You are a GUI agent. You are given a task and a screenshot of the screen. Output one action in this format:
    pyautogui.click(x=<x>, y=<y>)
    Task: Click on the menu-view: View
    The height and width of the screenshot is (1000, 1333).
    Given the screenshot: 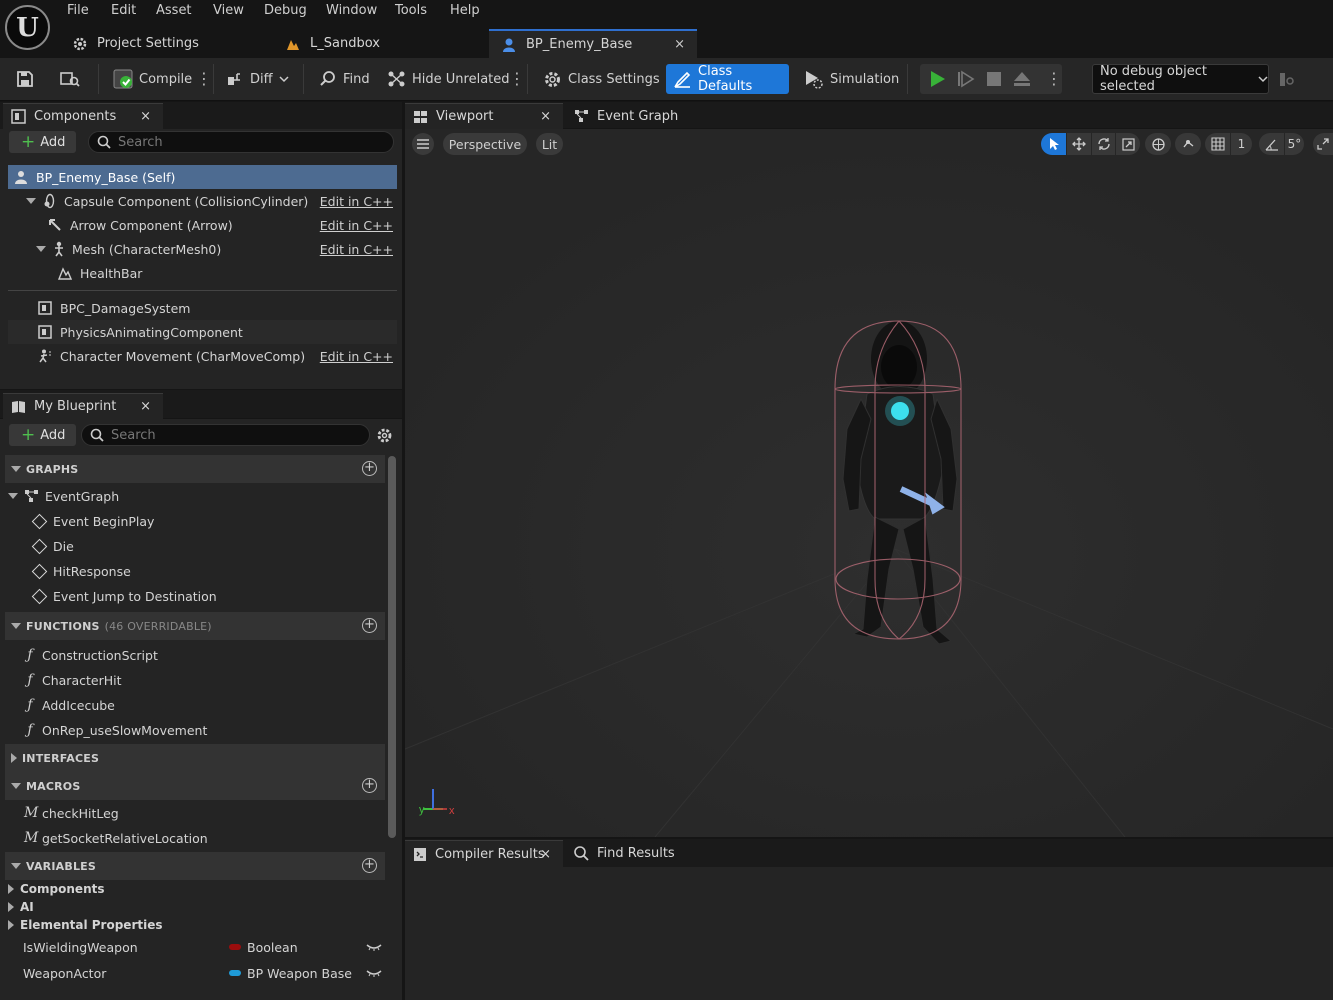 What is the action you would take?
    pyautogui.click(x=228, y=12)
    